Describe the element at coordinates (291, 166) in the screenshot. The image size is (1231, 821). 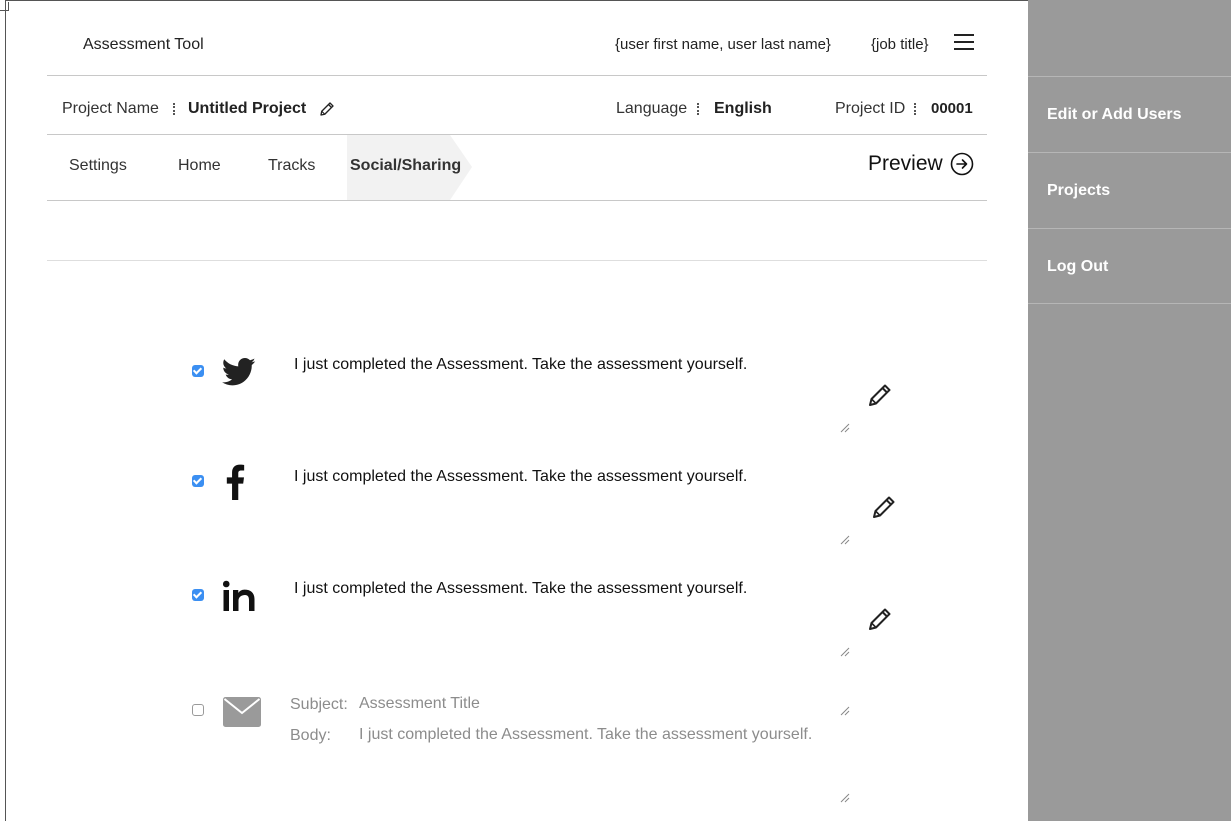
I see `tab-tracks: Tracks` at that location.